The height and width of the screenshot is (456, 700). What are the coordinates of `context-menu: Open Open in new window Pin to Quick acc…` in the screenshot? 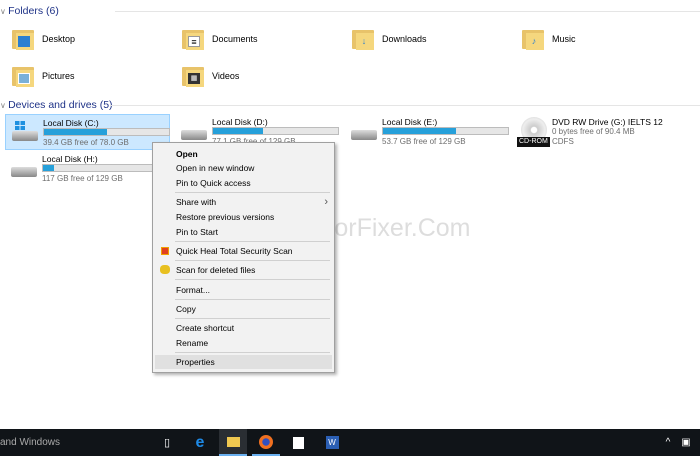 It's located at (243, 257).